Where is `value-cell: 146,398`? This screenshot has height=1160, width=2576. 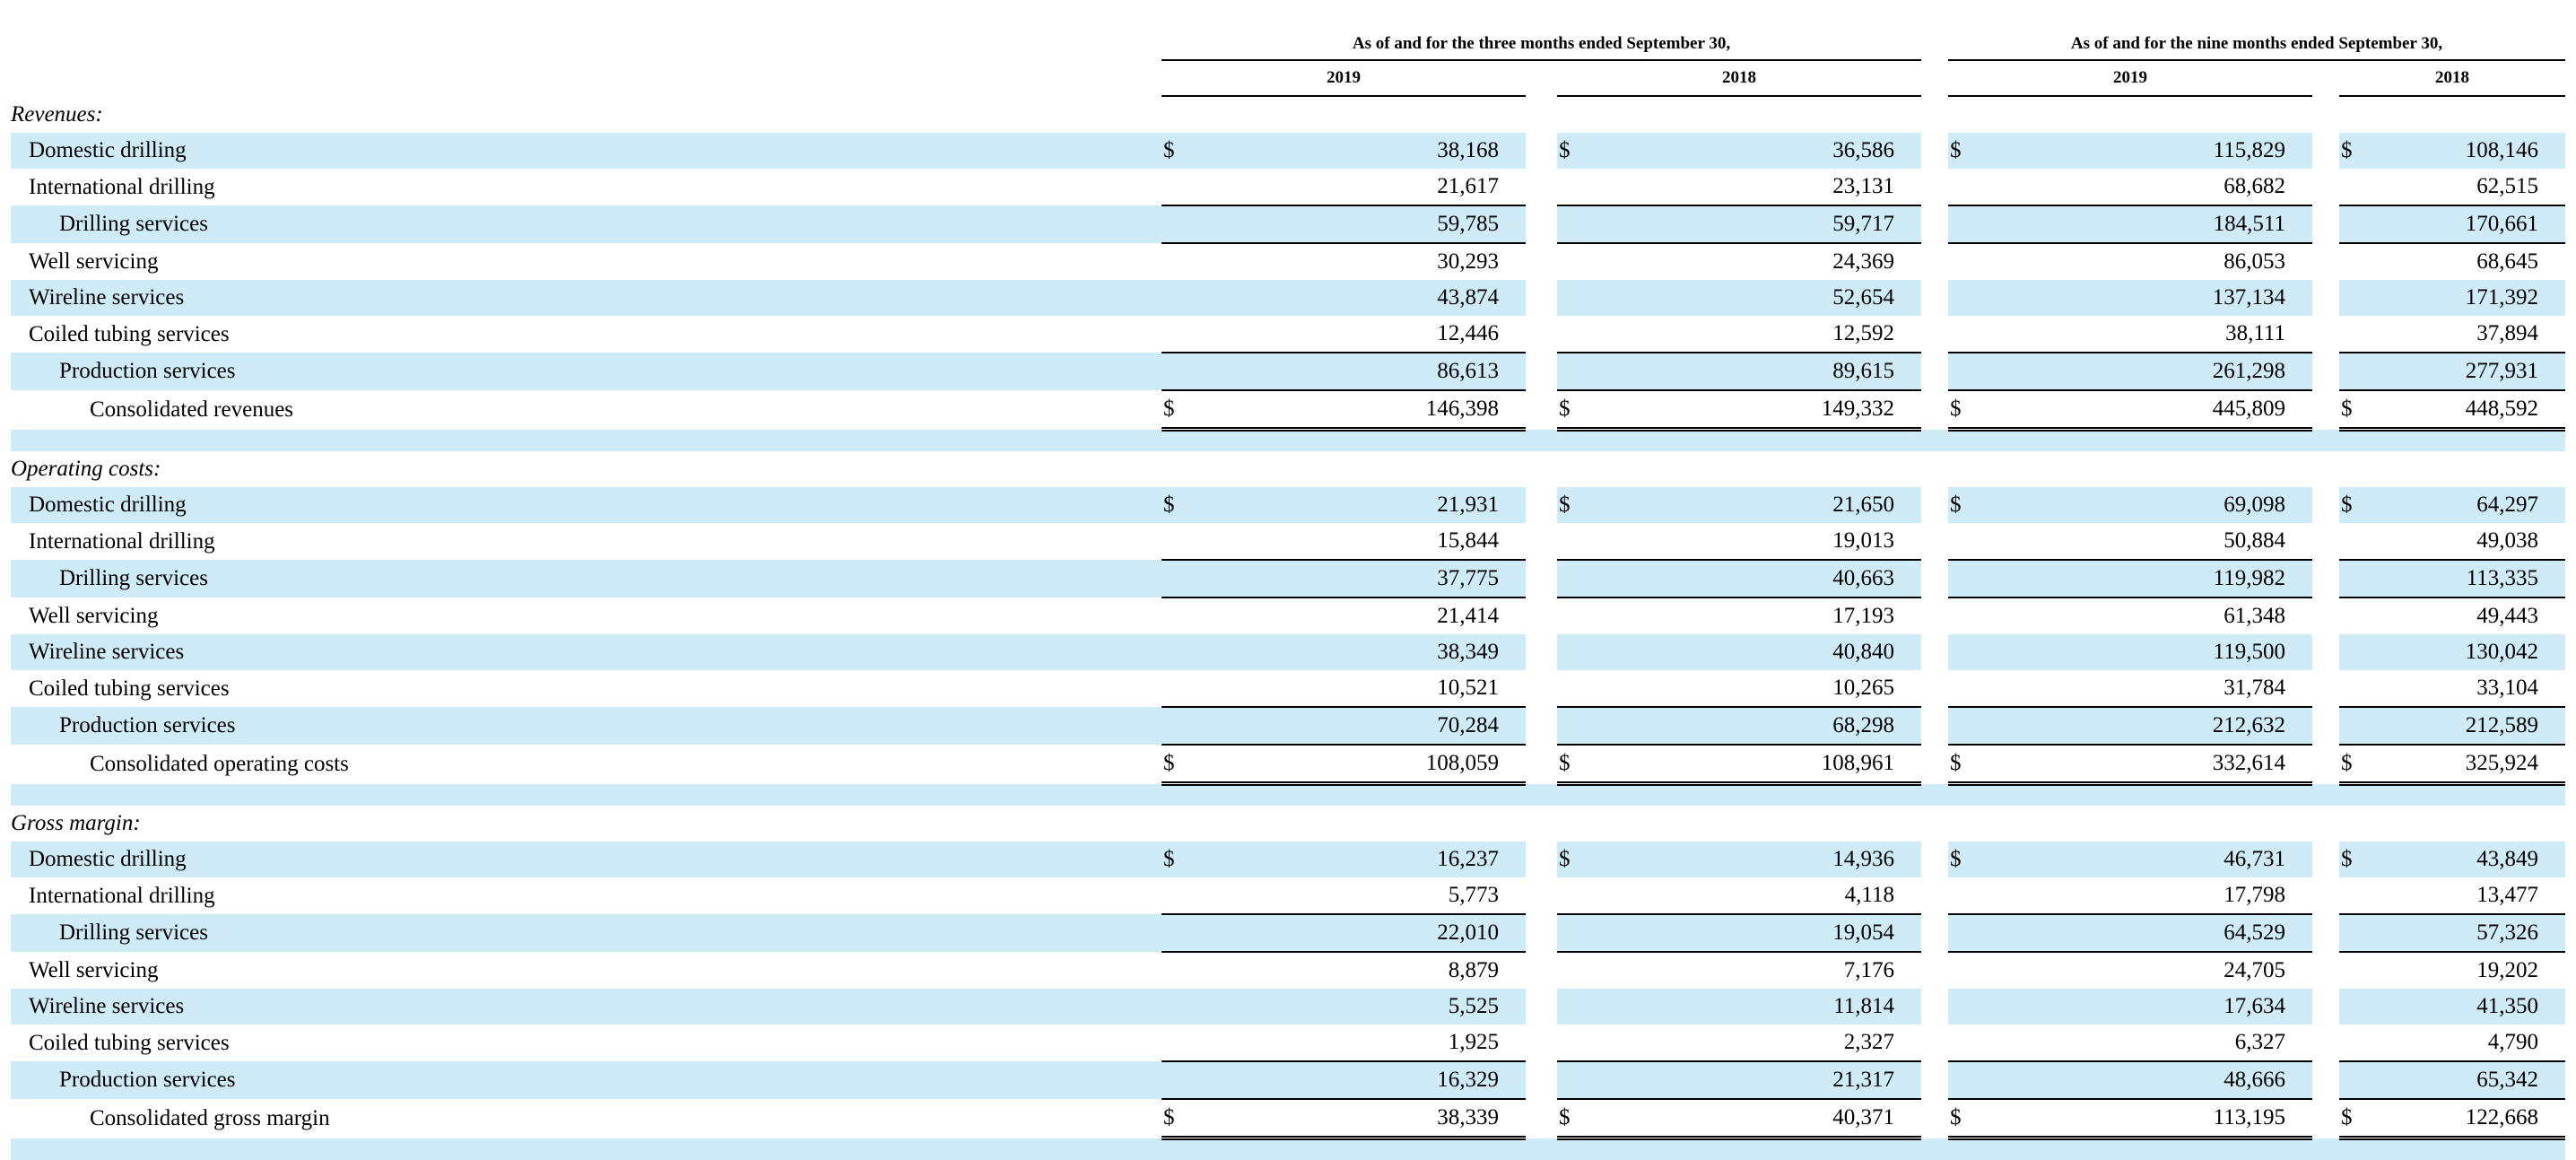 value-cell: 146,398 is located at coordinates (1361, 410).